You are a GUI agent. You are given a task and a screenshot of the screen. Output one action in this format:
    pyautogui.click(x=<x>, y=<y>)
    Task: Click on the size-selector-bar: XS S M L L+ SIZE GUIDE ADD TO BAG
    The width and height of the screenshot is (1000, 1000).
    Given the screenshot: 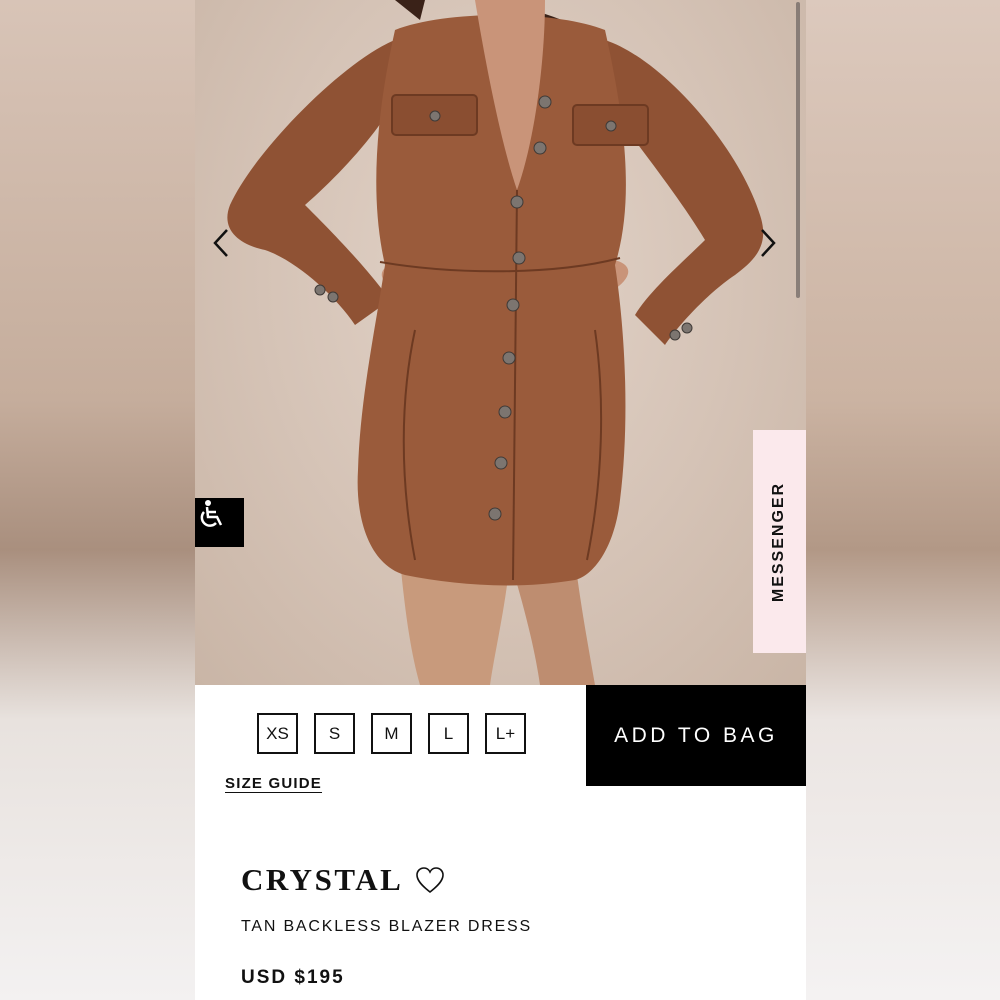 What is the action you would take?
    pyautogui.click(x=500, y=747)
    